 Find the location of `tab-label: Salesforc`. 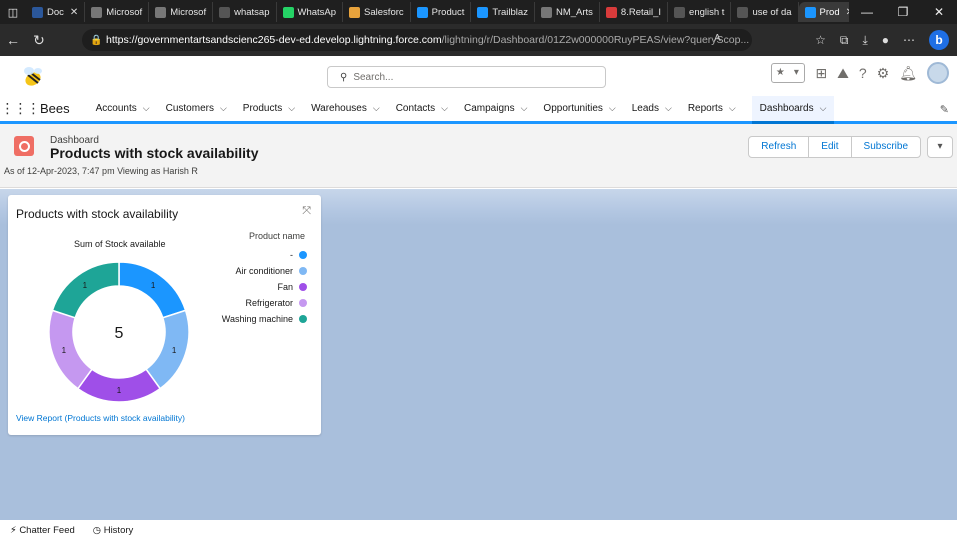

tab-label: Salesforc is located at coordinates (384, 12).